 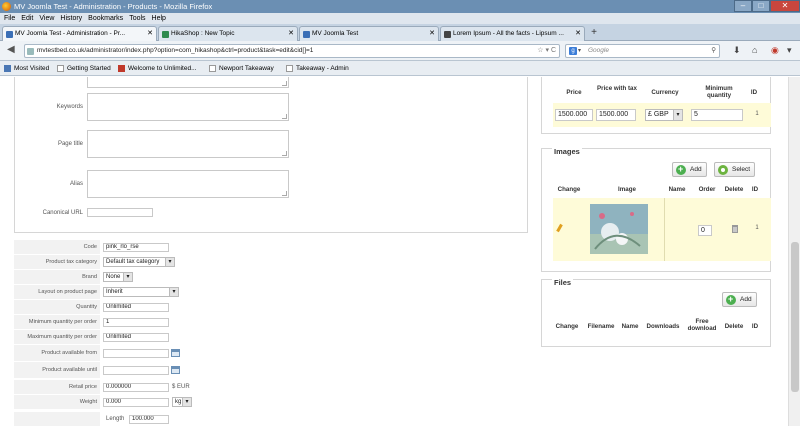 What do you see at coordinates (182, 402) in the screenshot?
I see `weight-unit-select: kg ▾` at bounding box center [182, 402].